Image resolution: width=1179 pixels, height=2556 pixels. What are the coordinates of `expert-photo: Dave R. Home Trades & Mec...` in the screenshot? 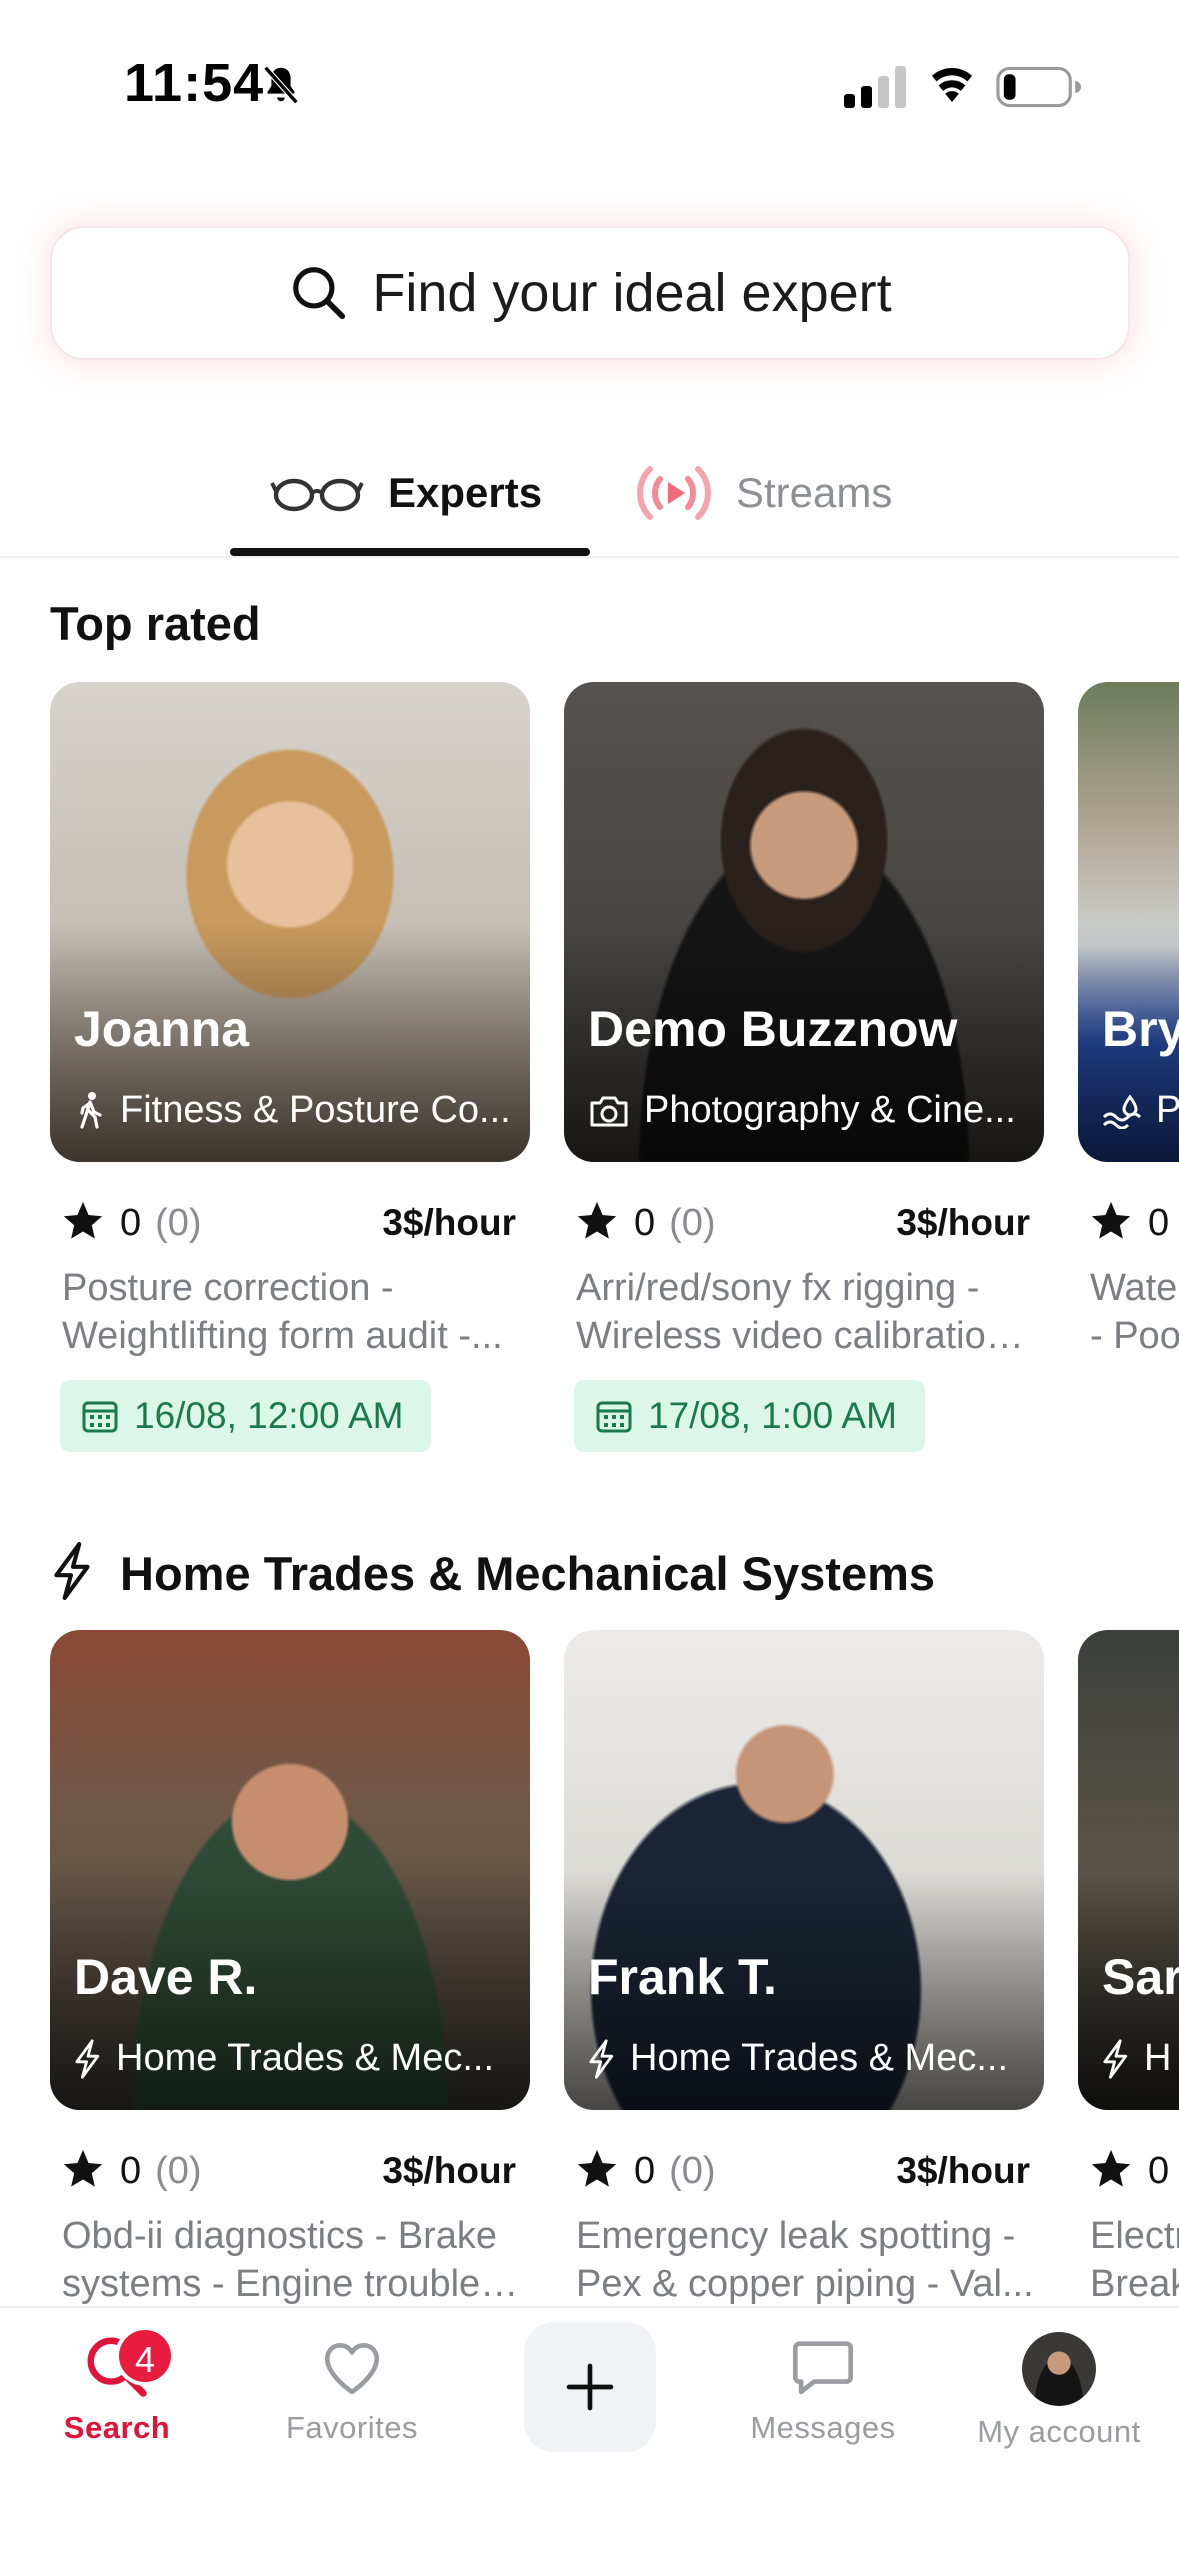 It's located at (290, 1870).